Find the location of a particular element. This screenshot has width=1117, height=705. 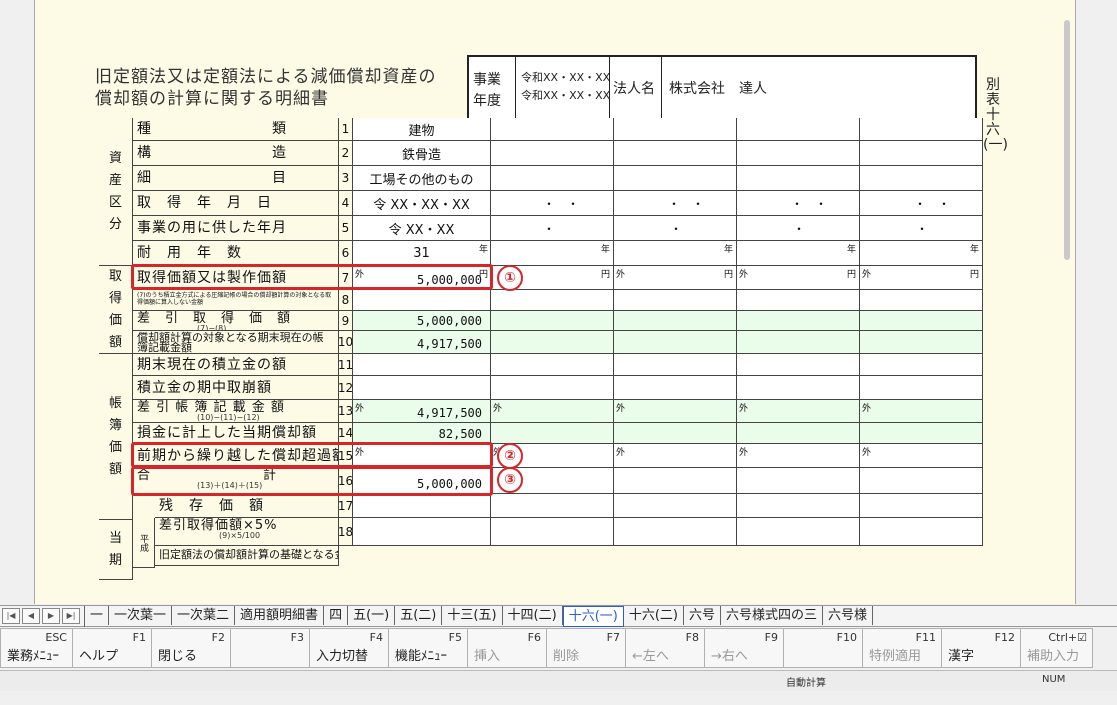

last-sheet-button: ▶| is located at coordinates (71, 616).